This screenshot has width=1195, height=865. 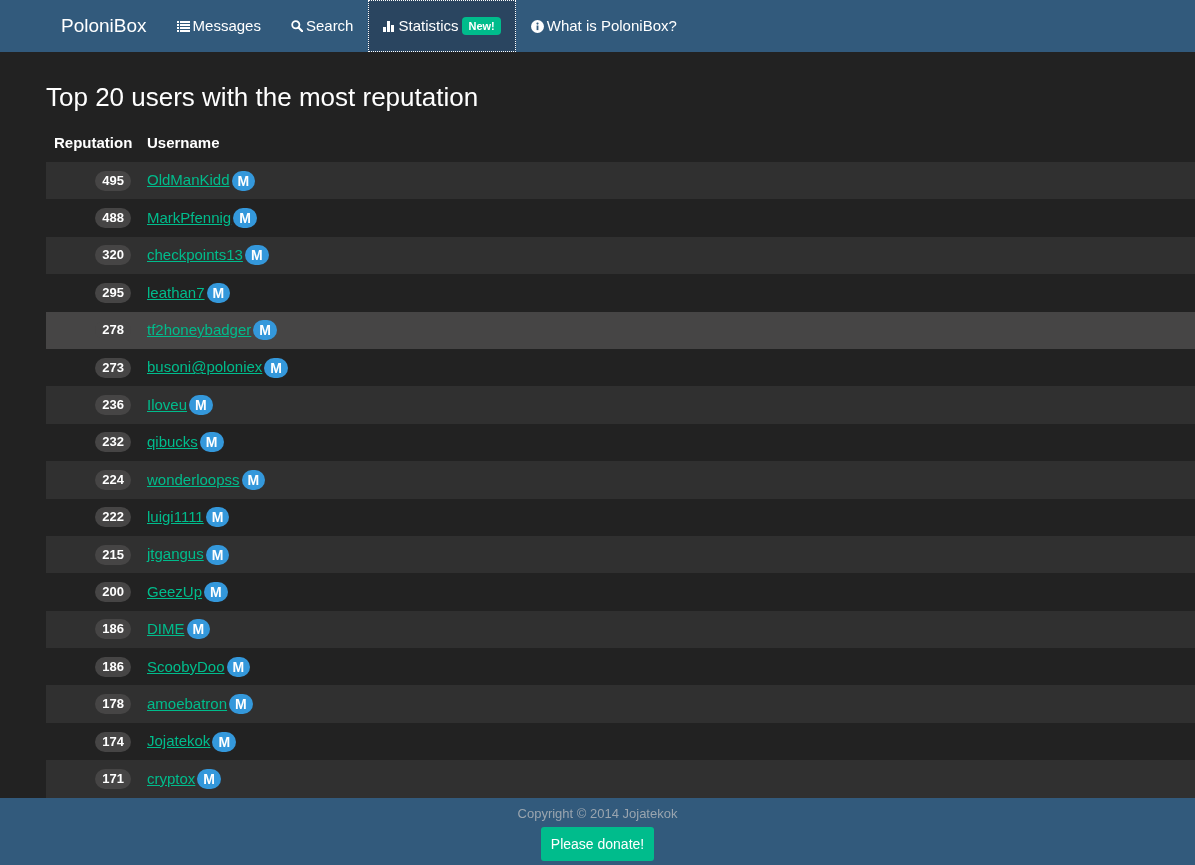 I want to click on username-link: Iloveu, so click(x=167, y=405).